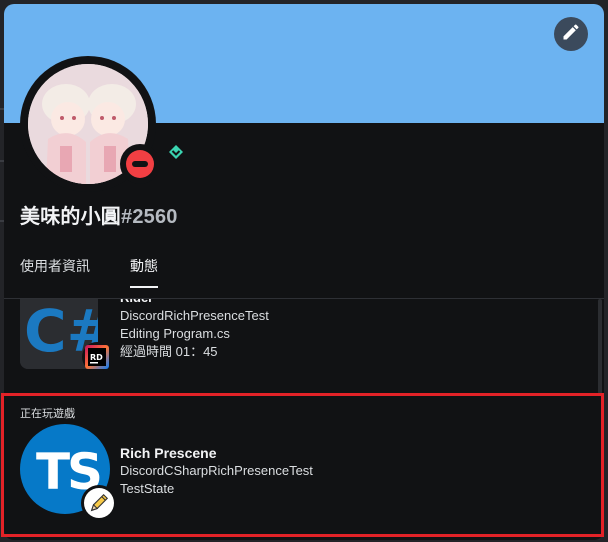  I want to click on username-name: 美味的小圓, so click(70, 217).